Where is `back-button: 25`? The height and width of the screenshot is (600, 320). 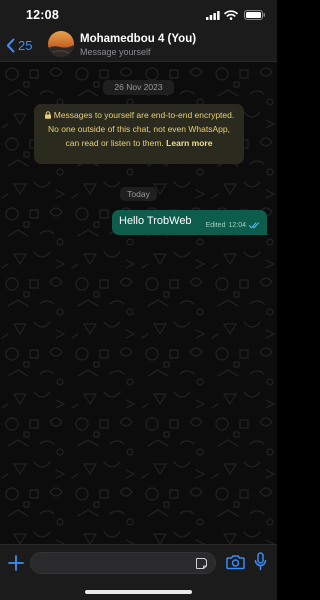 back-button: 25 is located at coordinates (25, 45).